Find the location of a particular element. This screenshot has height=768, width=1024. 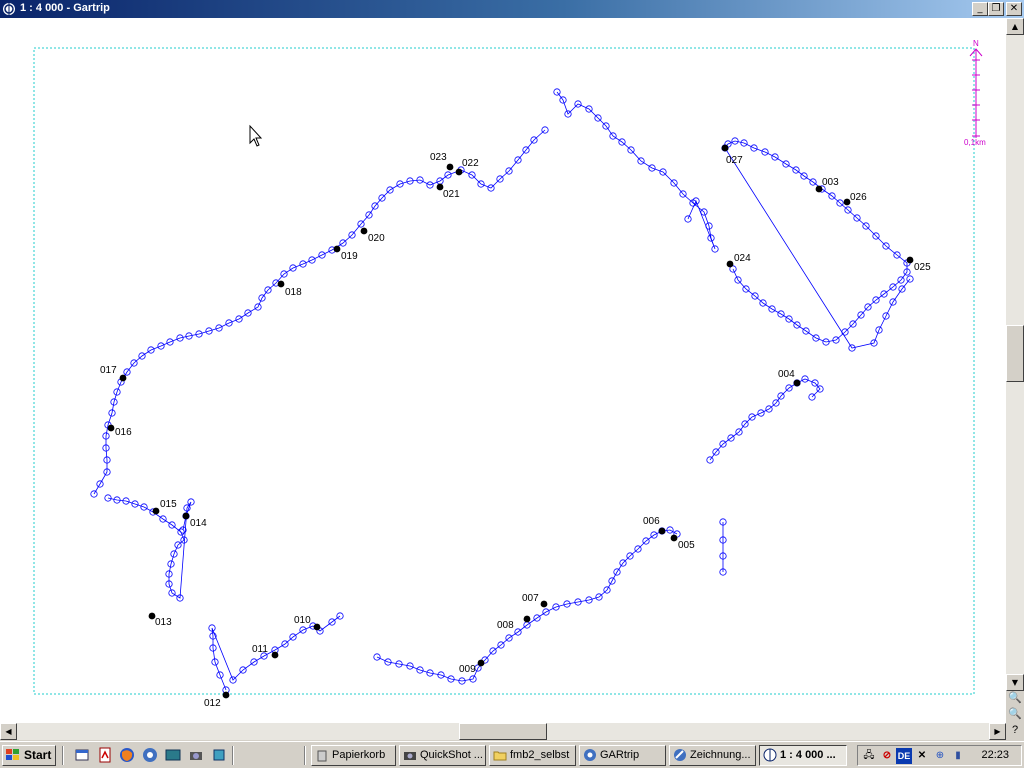

waypoint-013: 013 is located at coordinates (160, 620).